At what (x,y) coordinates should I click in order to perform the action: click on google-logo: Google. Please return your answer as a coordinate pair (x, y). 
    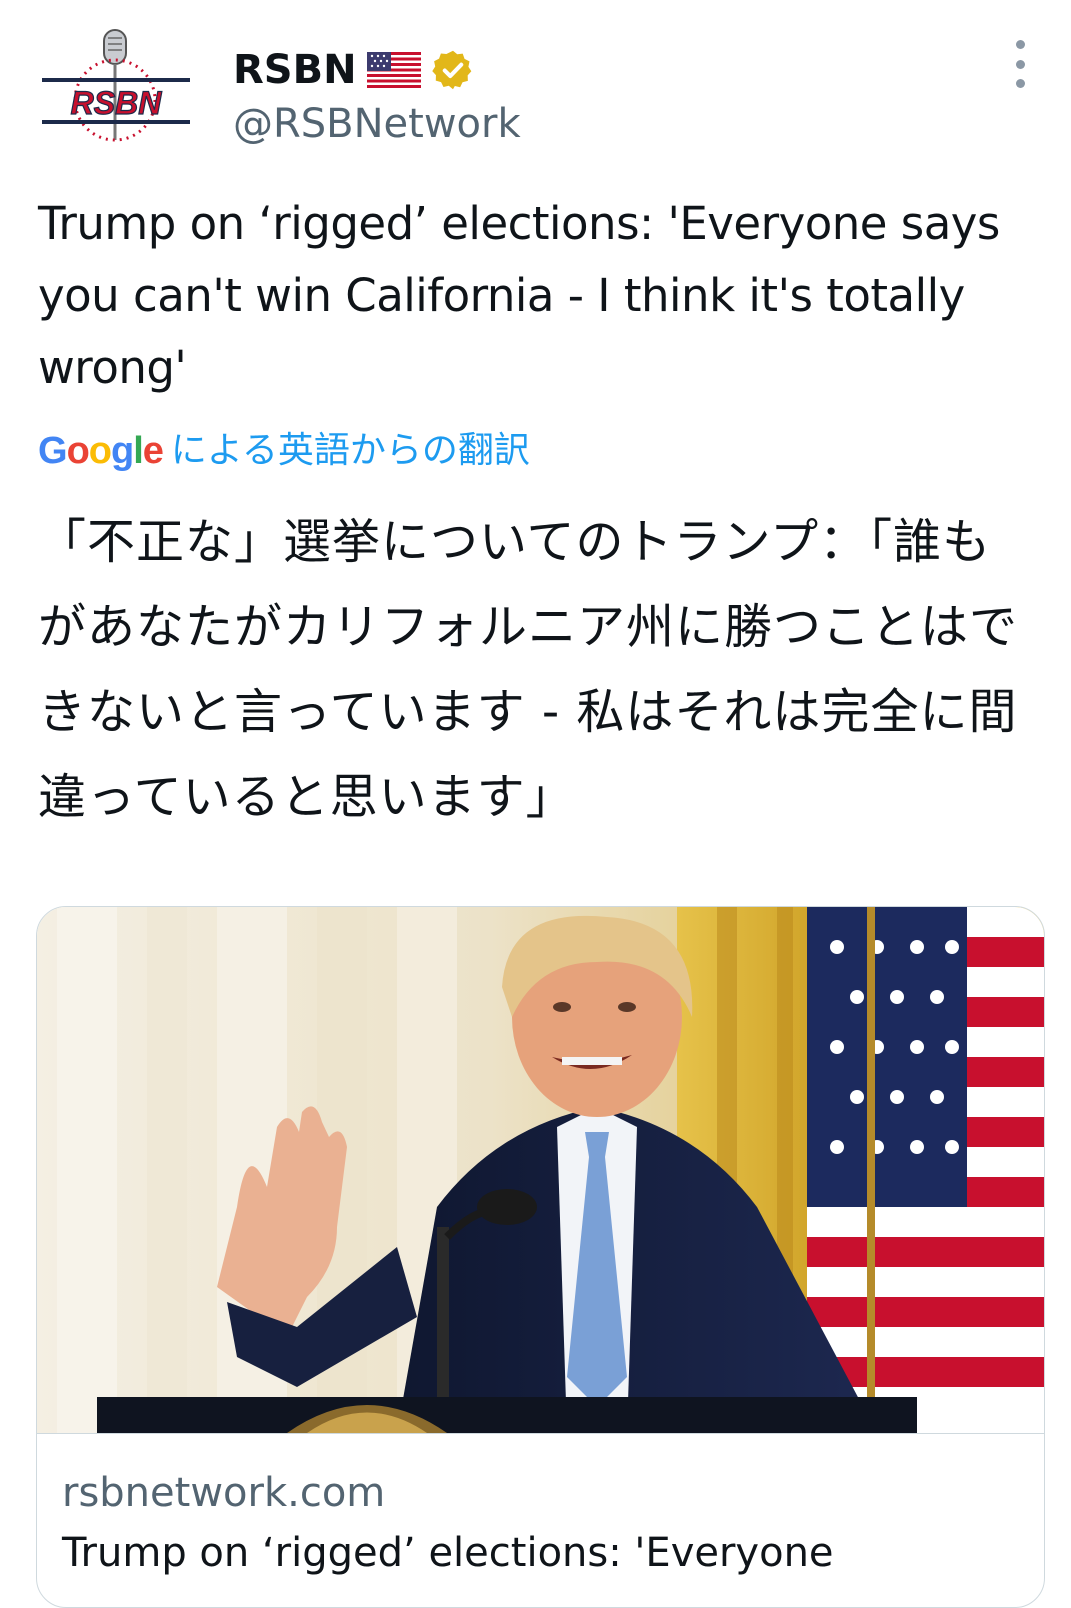
    Looking at the image, I should click on (101, 451).